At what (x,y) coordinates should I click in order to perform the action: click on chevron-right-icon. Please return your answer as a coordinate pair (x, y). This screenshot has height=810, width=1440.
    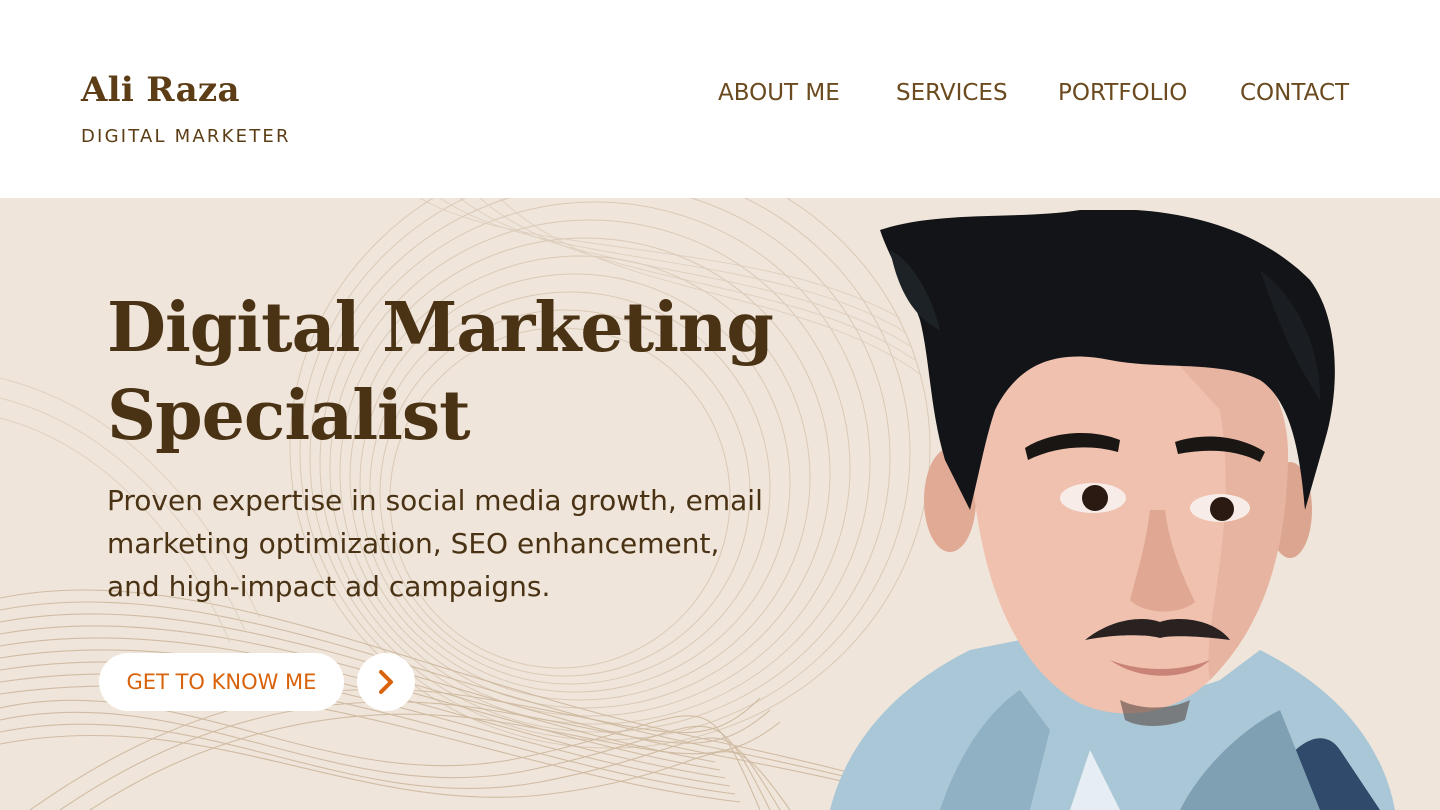
    Looking at the image, I should click on (386, 682).